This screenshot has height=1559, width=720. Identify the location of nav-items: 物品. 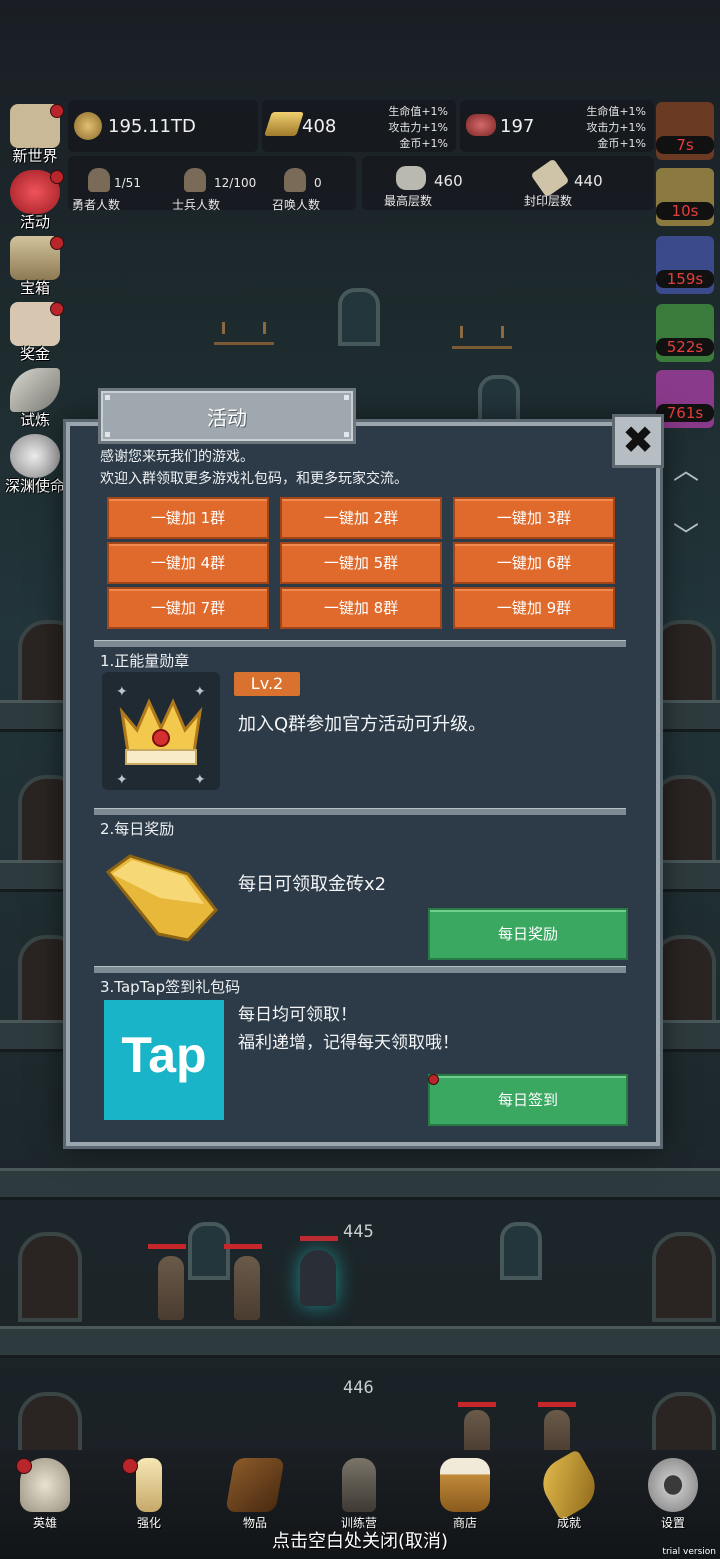
(255, 1492).